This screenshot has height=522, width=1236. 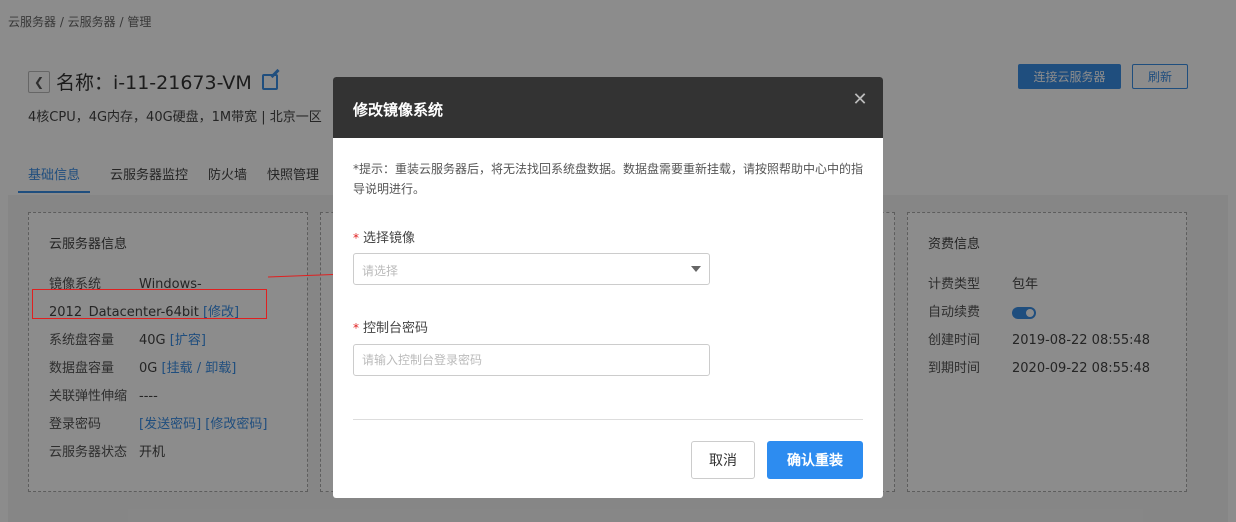 What do you see at coordinates (391, 328) in the screenshot?
I see `password-field-label: * 控制台密码` at bounding box center [391, 328].